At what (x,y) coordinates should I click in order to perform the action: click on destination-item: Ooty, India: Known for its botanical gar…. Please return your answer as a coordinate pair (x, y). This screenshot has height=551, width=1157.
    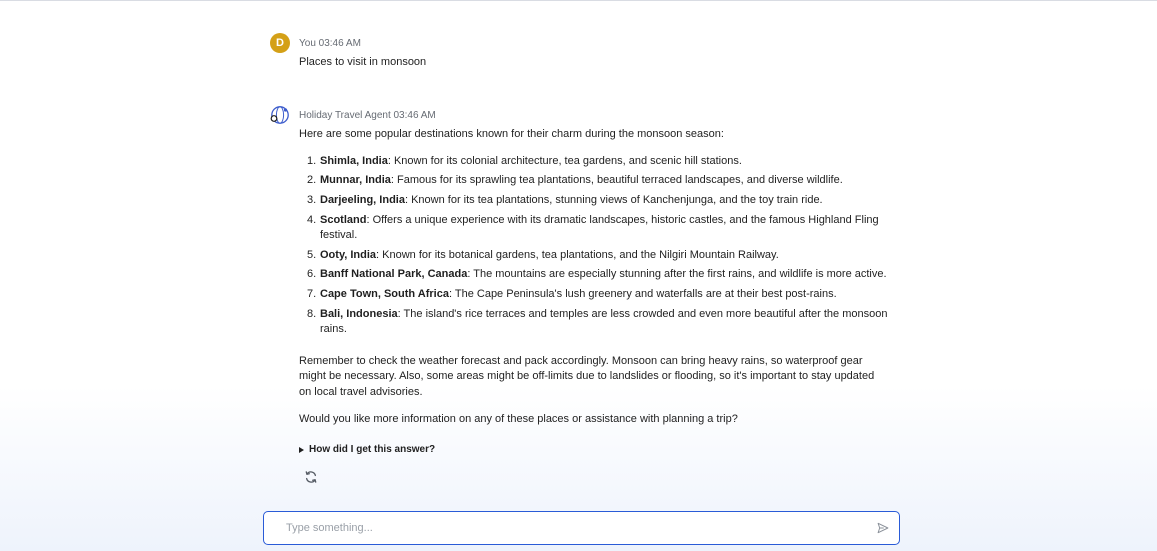
    Looking at the image, I should click on (598, 256).